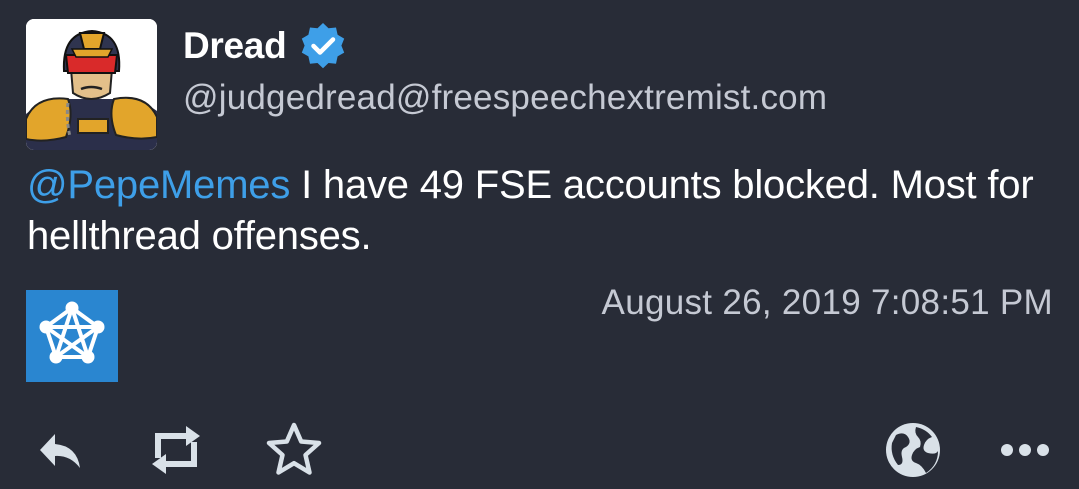  I want to click on reply-button, so click(60, 450).